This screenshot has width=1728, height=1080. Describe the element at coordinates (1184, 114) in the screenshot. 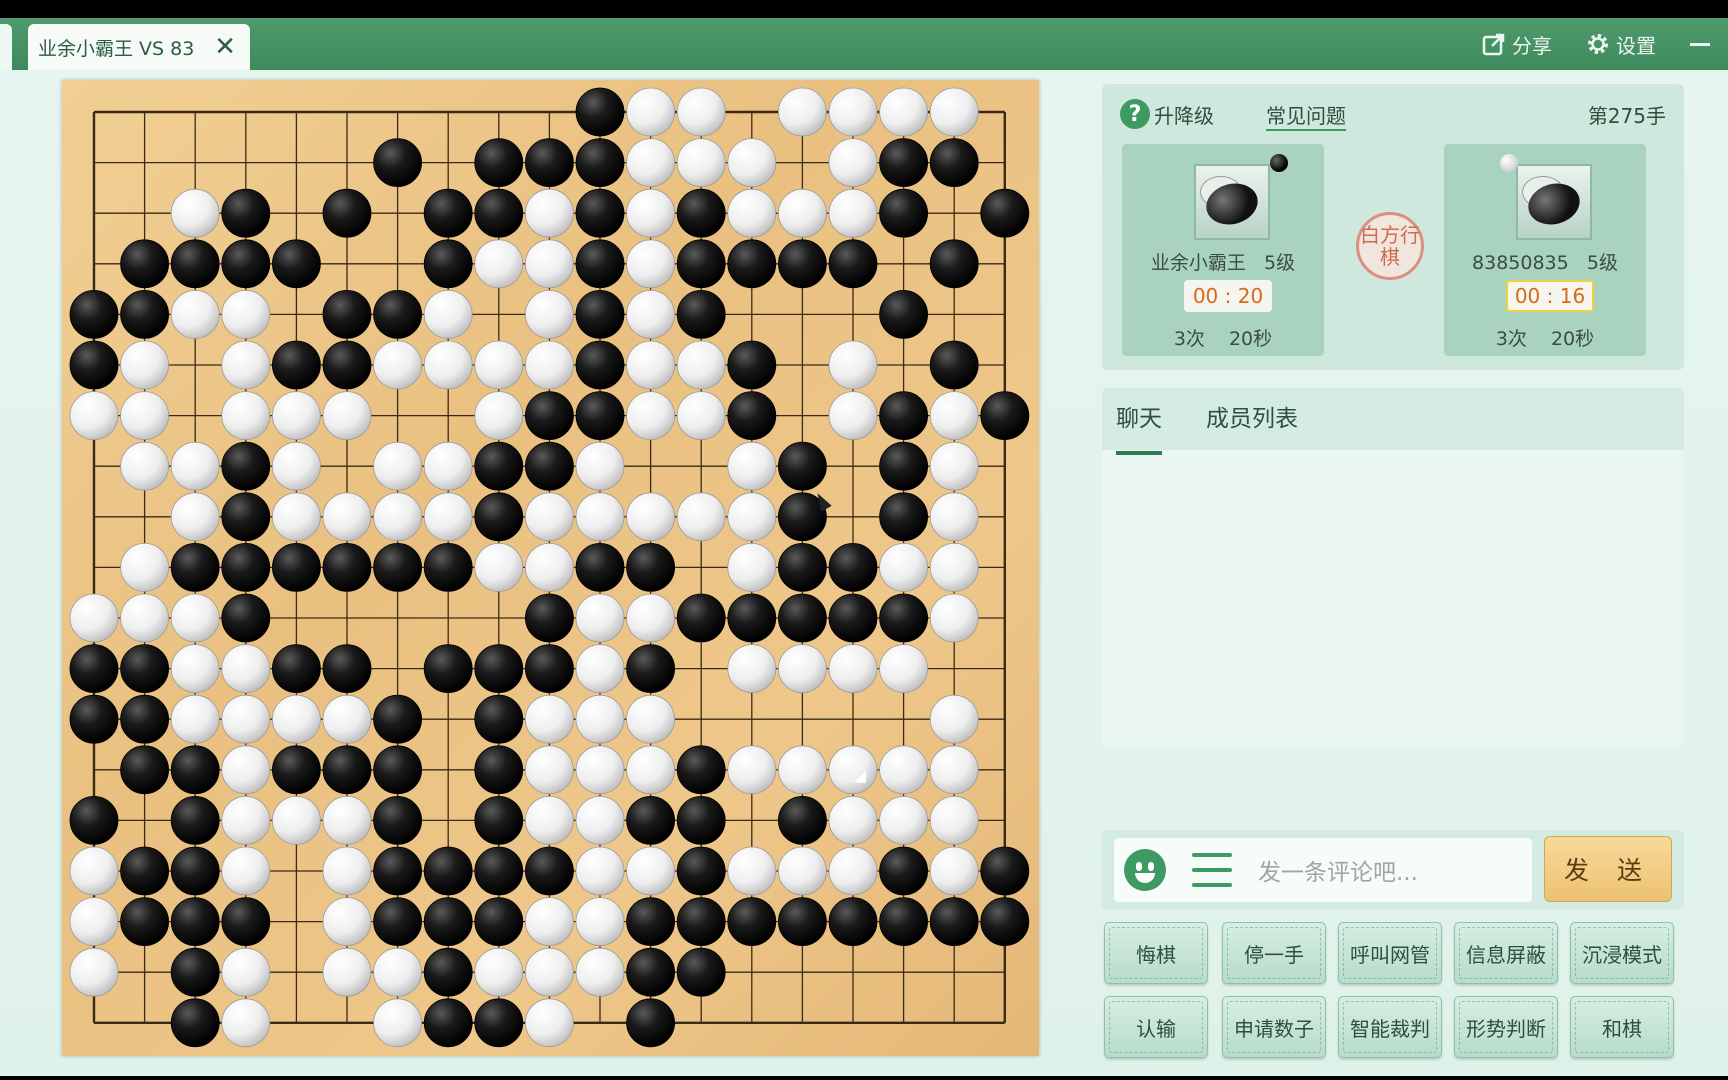

I see `rank-rules-link: 升降级` at that location.